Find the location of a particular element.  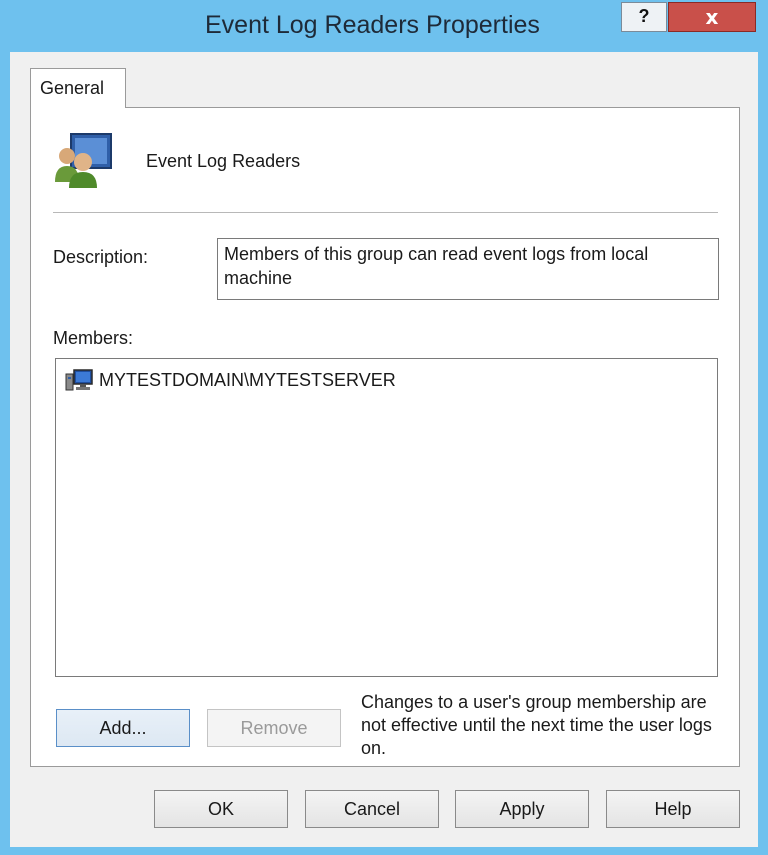

close-icon: x is located at coordinates (712, 17).